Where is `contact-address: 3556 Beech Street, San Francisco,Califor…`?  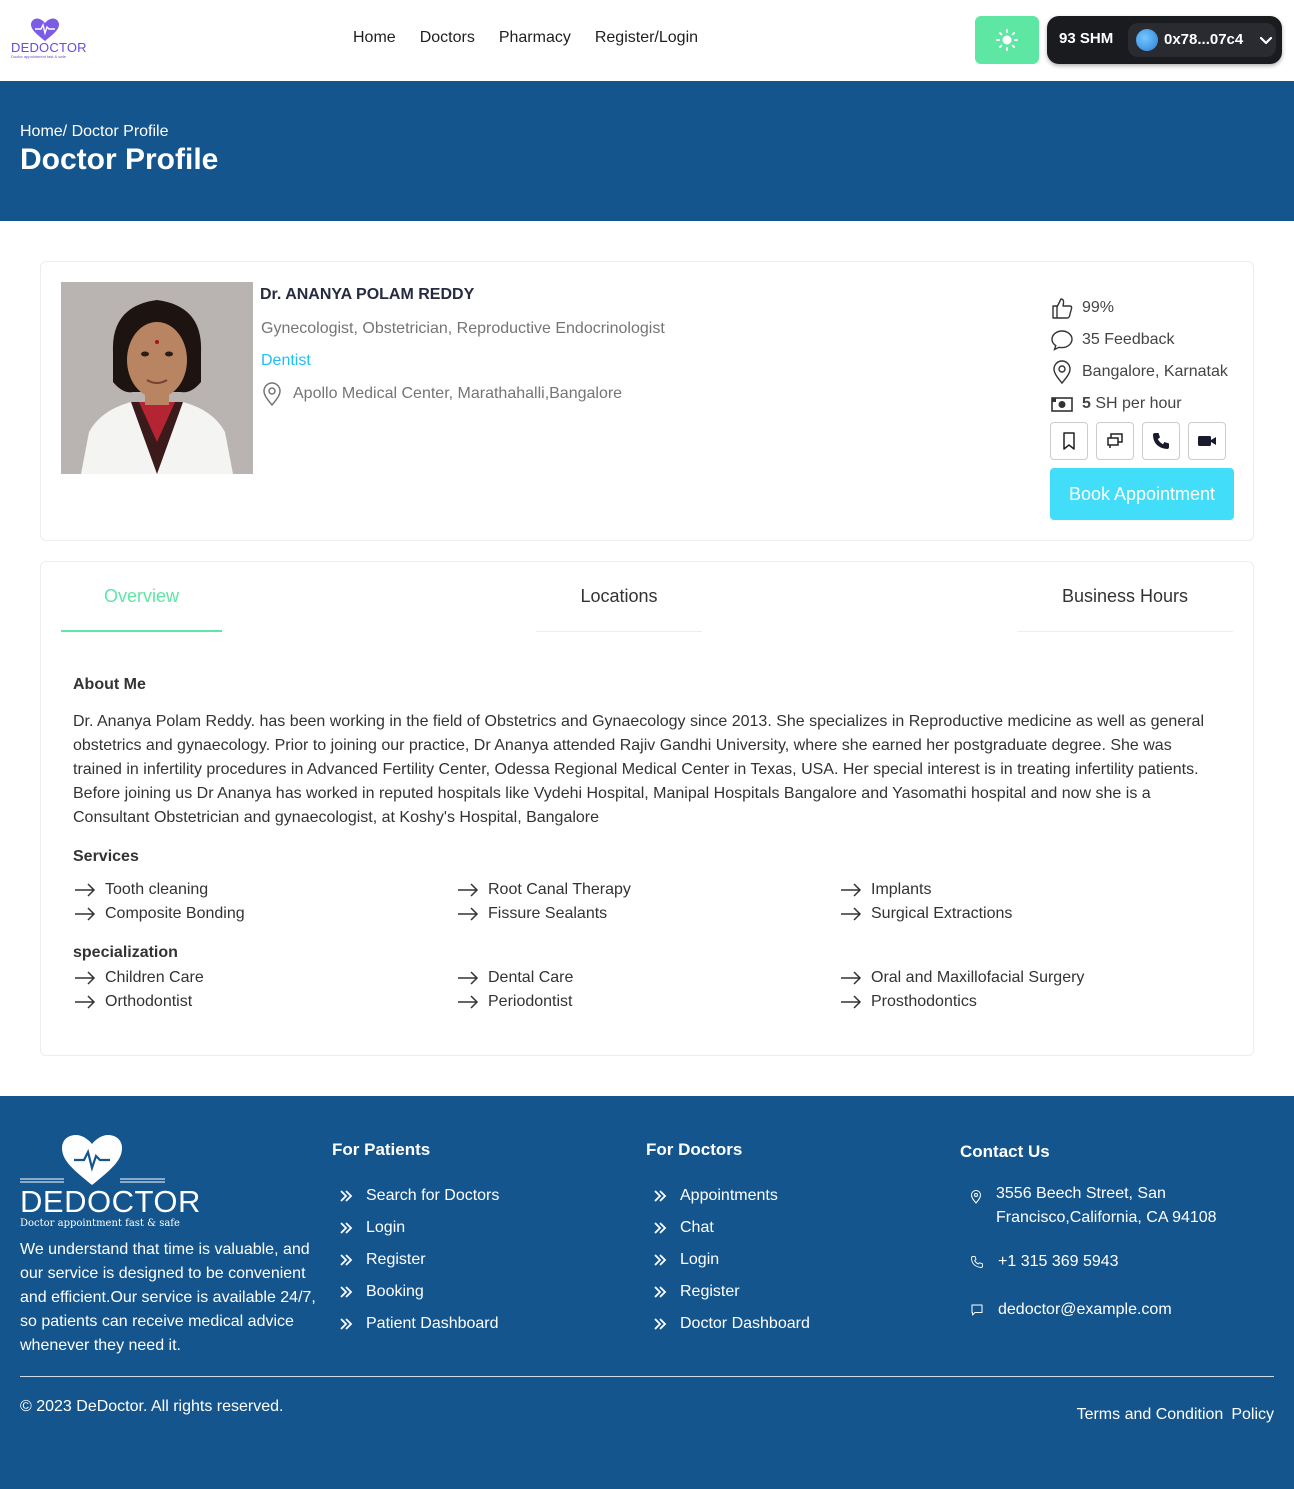 contact-address: 3556 Beech Street, San Francisco,Califor… is located at coordinates (1108, 1206).